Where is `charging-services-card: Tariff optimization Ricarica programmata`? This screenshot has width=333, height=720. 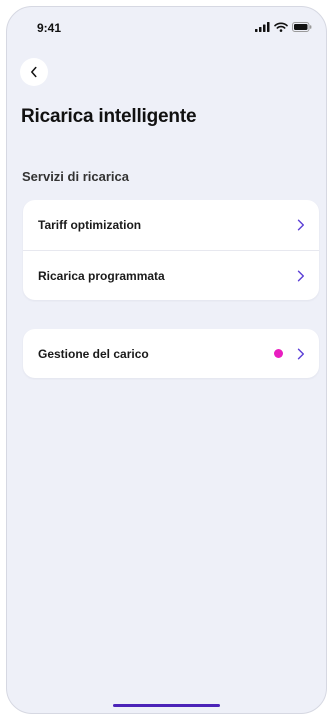 charging-services-card: Tariff optimization Ricarica programmata is located at coordinates (171, 250).